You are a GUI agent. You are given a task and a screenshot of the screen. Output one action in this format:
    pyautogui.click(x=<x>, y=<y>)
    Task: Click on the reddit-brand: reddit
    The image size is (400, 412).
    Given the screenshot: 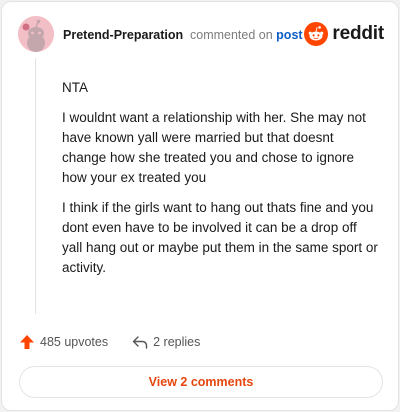 What is the action you would take?
    pyautogui.click(x=344, y=34)
    